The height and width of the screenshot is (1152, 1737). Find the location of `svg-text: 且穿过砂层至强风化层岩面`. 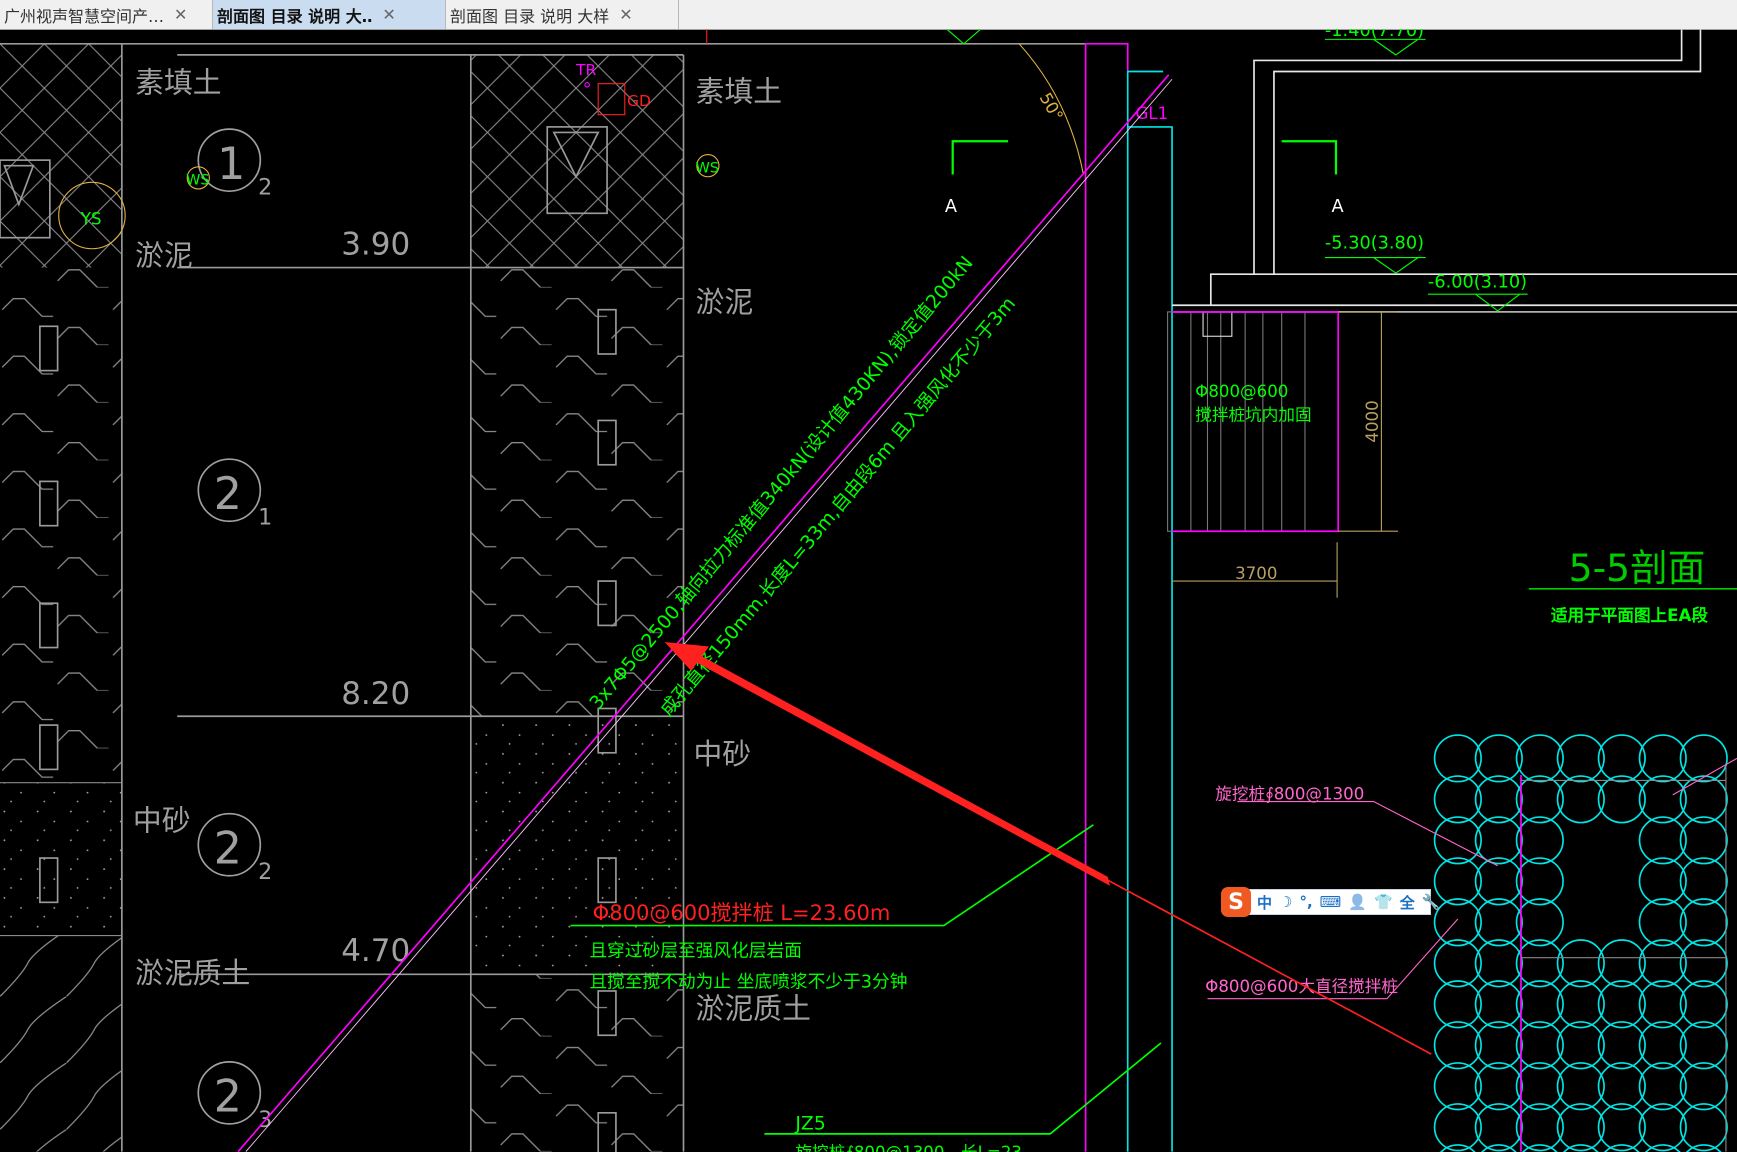

svg-text: 且穿过砂层至强风化层岩面 is located at coordinates (695, 951).